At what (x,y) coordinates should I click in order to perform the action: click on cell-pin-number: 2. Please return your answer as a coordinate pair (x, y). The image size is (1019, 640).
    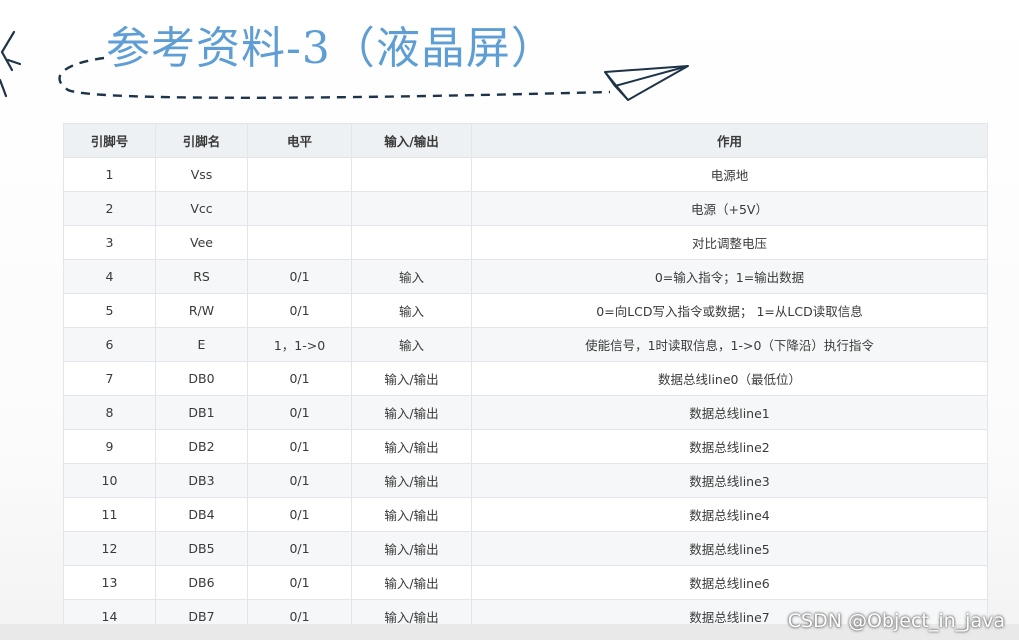
    Looking at the image, I should click on (109, 208).